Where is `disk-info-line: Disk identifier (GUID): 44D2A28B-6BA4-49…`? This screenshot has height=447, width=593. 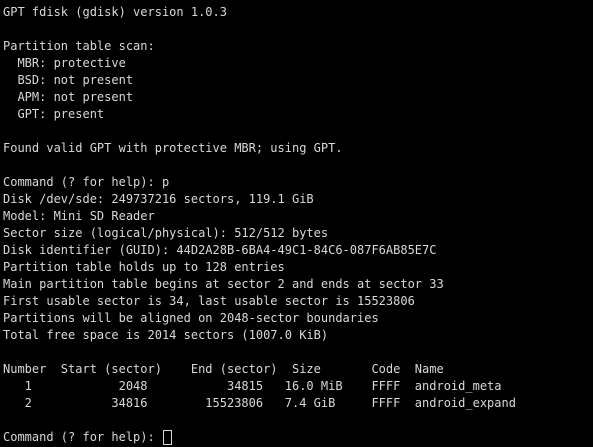
disk-info-line: Disk identifier (GUID): 44D2A28B-6BA4-49… is located at coordinates (220, 250).